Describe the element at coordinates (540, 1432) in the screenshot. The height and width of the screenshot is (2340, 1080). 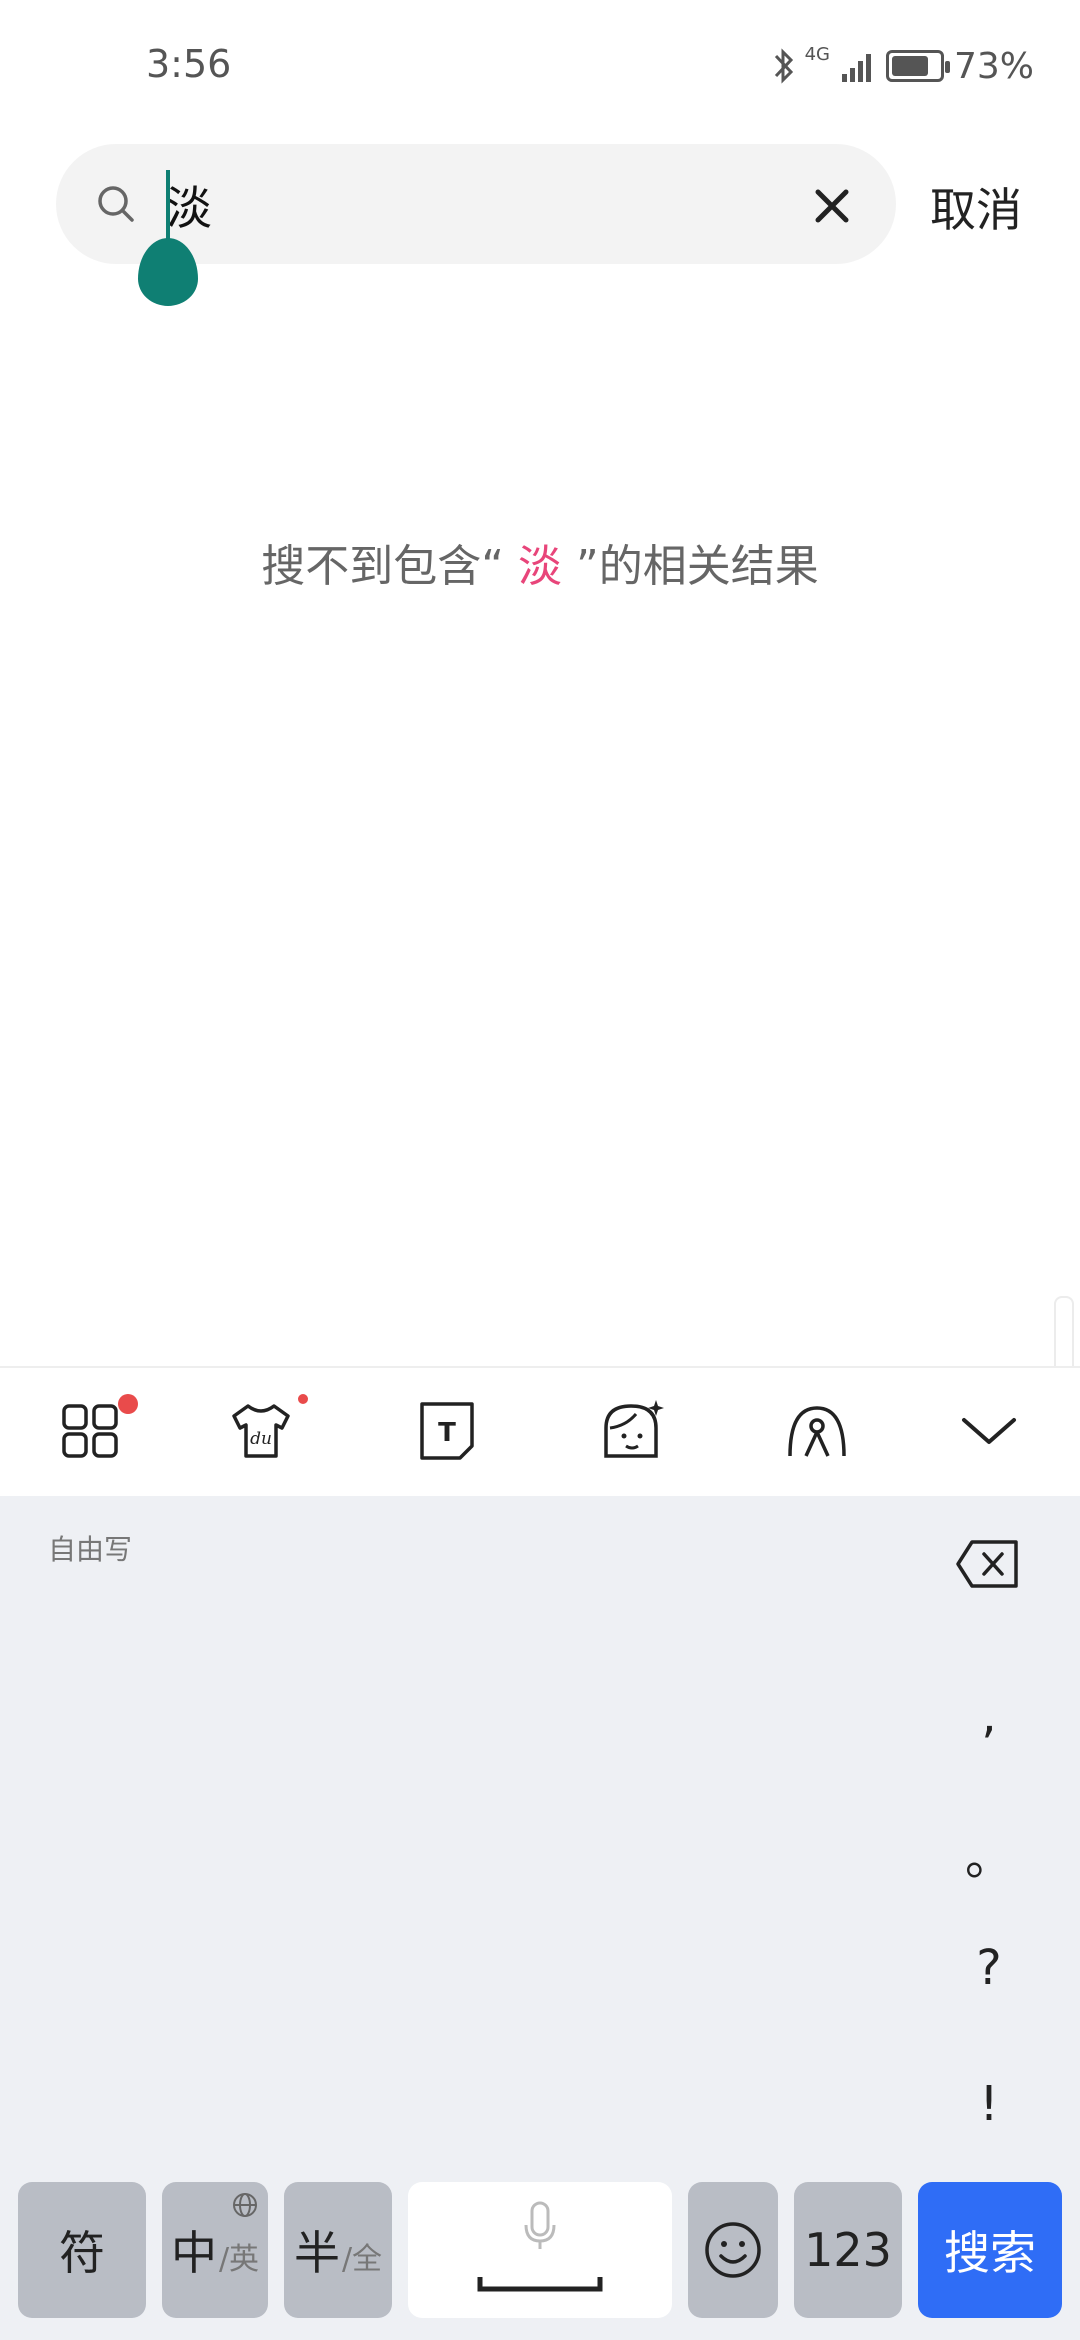
I see `keyboard-toolbar` at that location.